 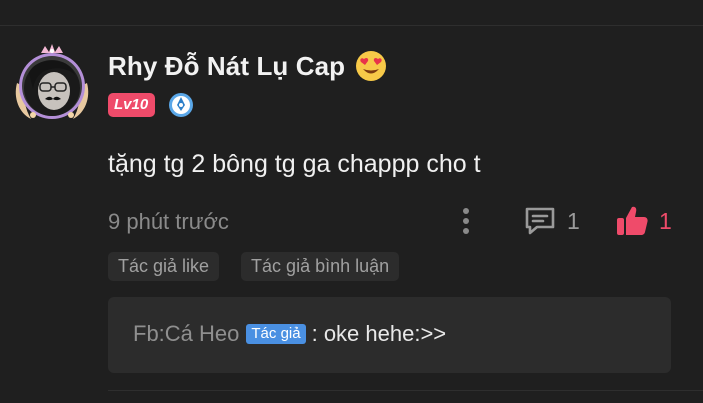 I want to click on author-badge: Tác giả, so click(x=276, y=334).